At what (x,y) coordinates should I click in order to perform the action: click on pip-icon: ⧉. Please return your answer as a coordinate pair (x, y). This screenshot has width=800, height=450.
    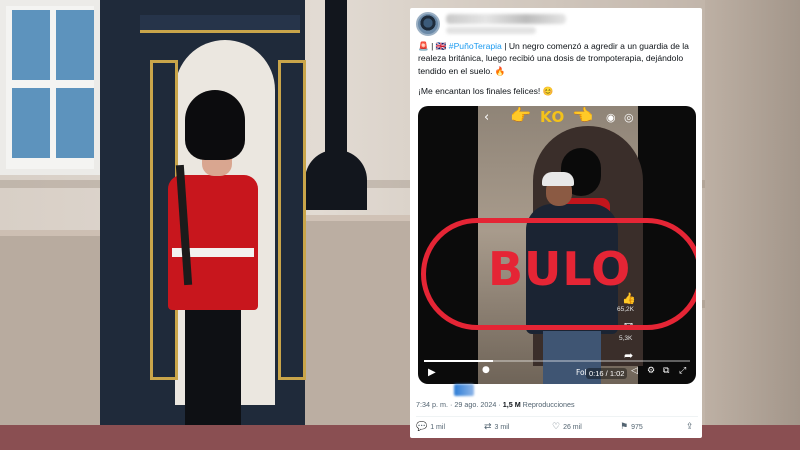
    Looking at the image, I should click on (666, 371).